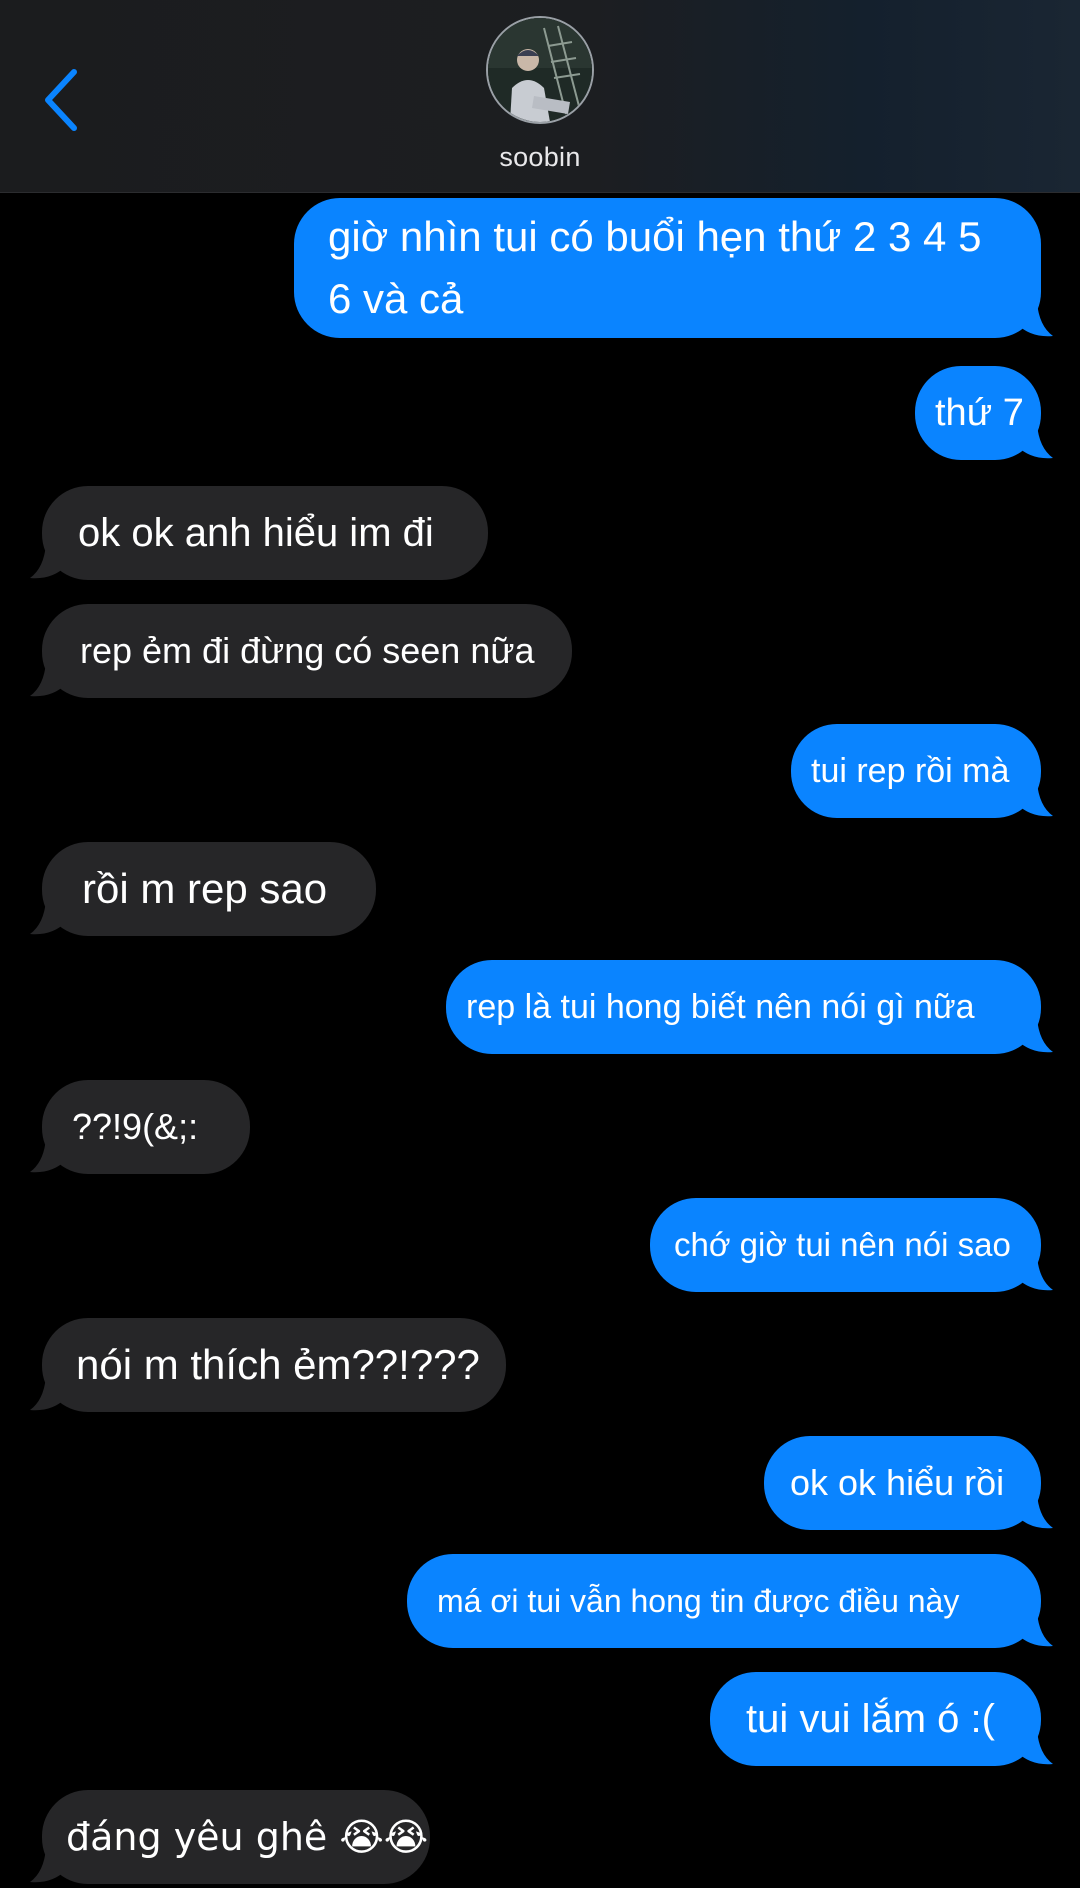  I want to click on message-bubble-received: đáng yêu ghê 😭😭, so click(230, 1837).